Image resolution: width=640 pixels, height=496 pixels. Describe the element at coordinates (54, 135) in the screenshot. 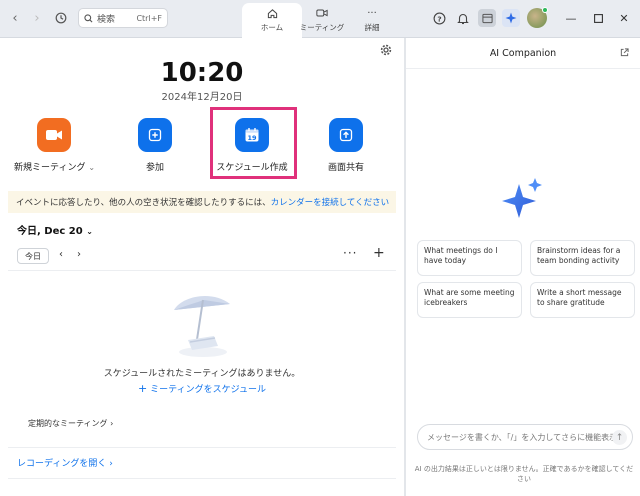

I see `video-camera-icon` at that location.